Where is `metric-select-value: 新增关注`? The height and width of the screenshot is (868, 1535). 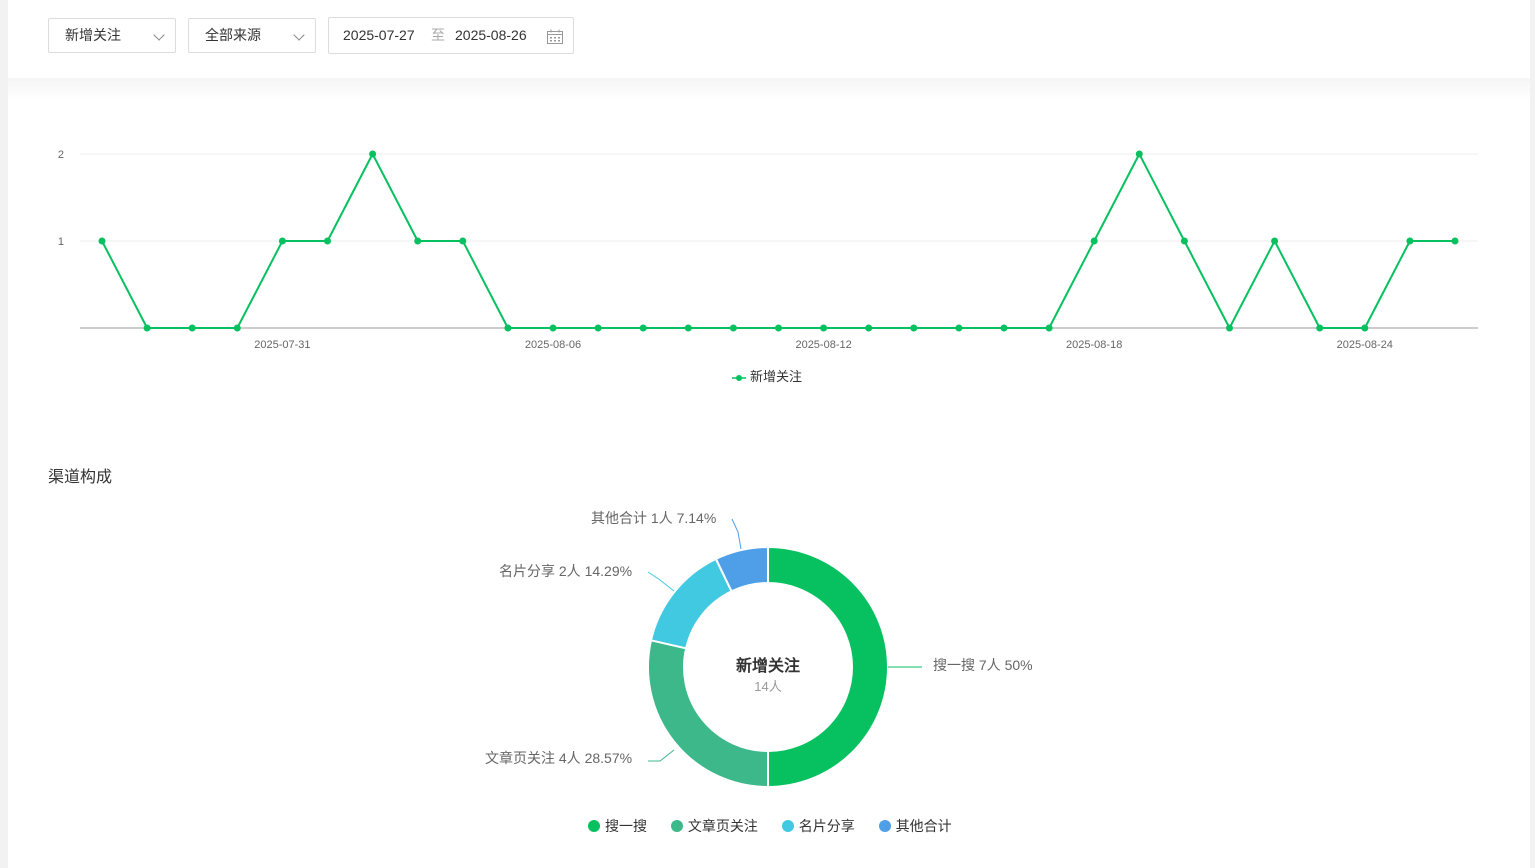 metric-select-value: 新增关注 is located at coordinates (93, 35).